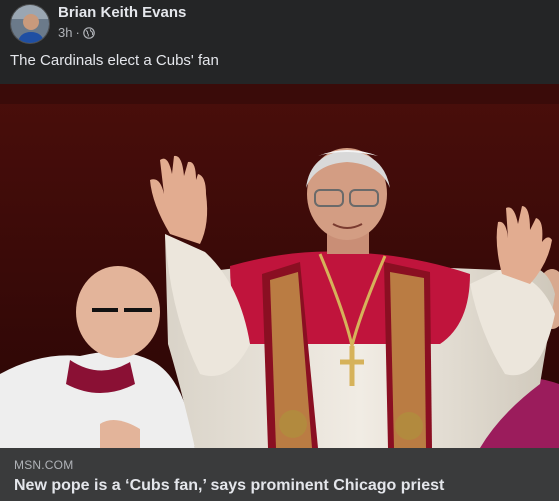 Image resolution: width=559 pixels, height=501 pixels. What do you see at coordinates (114, 60) in the screenshot?
I see `post-caption: The Cardinals elect a Cubs' fan` at bounding box center [114, 60].